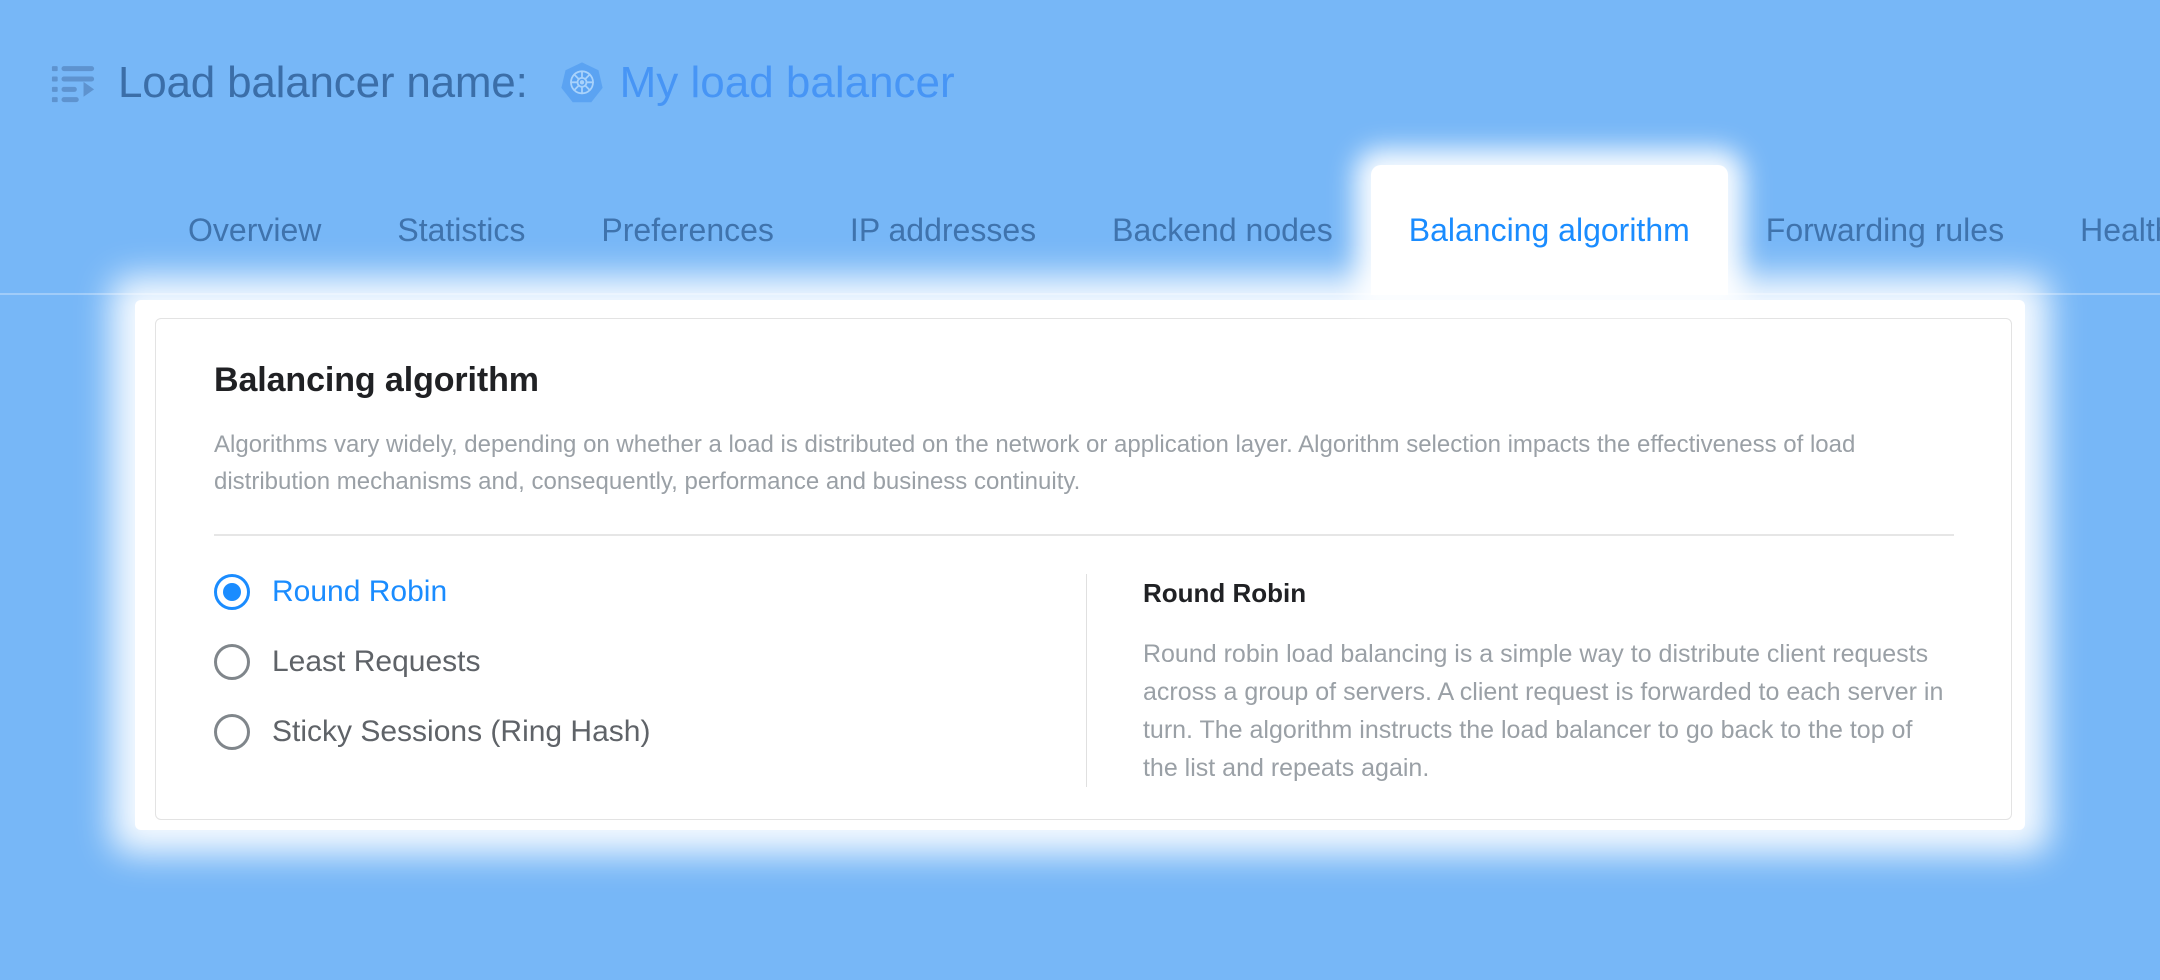 The height and width of the screenshot is (980, 2160). Describe the element at coordinates (376, 380) in the screenshot. I see `card-title: Balancing algorithm` at that location.